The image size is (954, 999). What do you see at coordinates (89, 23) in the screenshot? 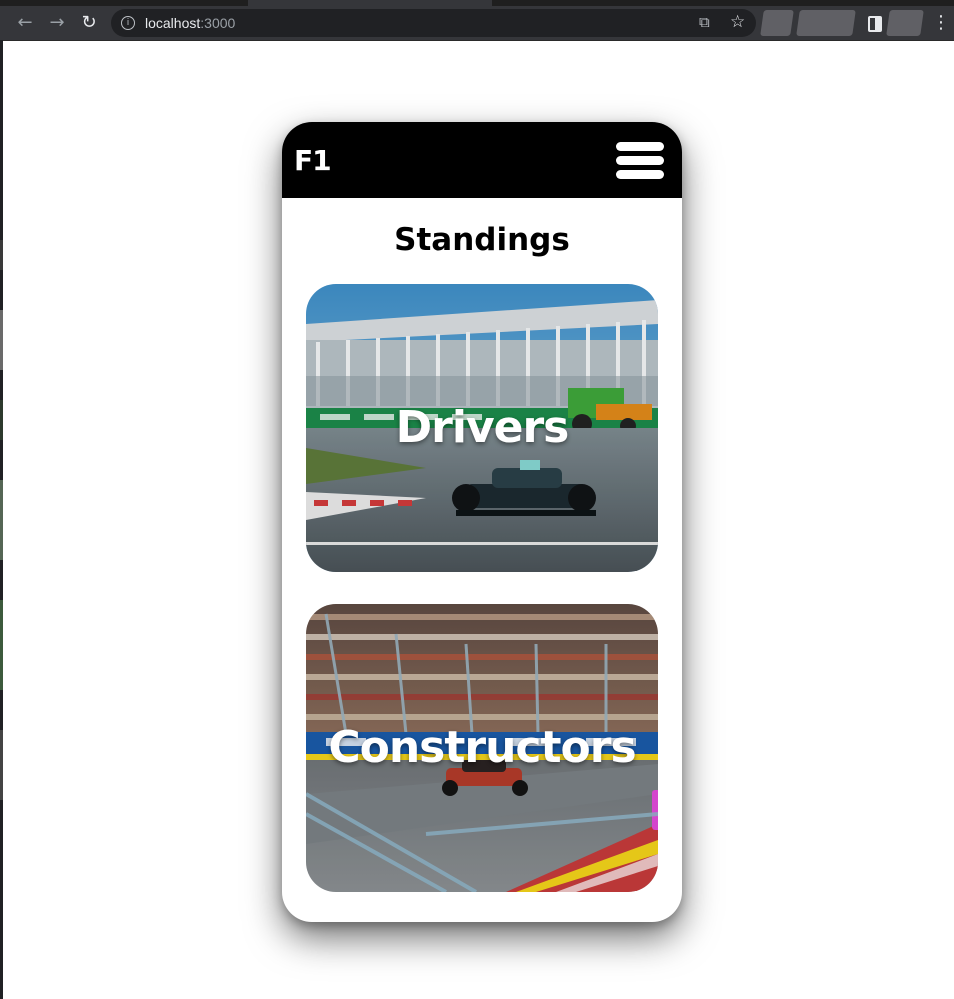
I see `reload-icon: ↻` at bounding box center [89, 23].